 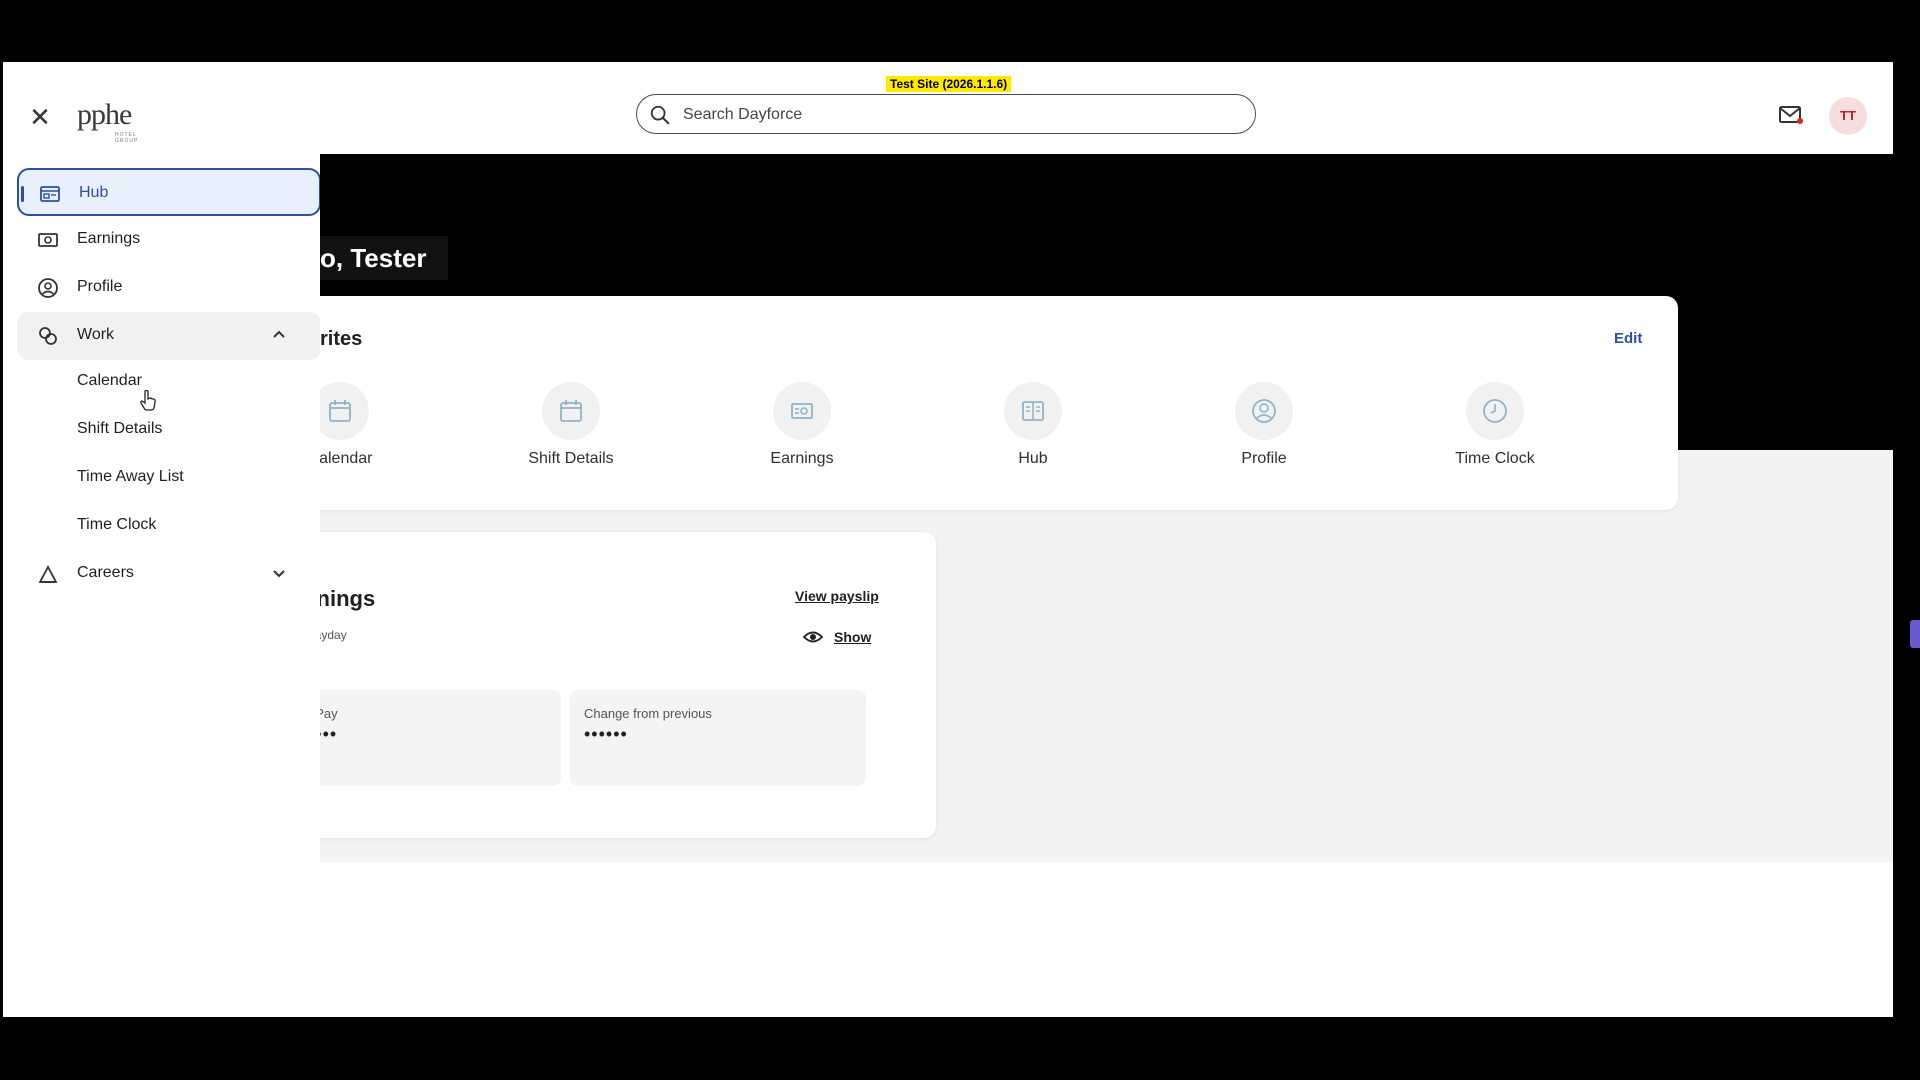 I want to click on sidebar-item-label: Careers, so click(x=105, y=572).